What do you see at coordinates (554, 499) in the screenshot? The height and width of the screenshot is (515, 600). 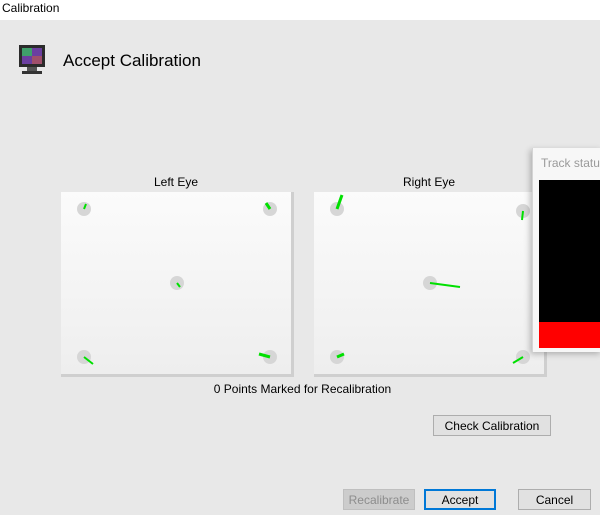 I see `cancel-button: Cancel` at bounding box center [554, 499].